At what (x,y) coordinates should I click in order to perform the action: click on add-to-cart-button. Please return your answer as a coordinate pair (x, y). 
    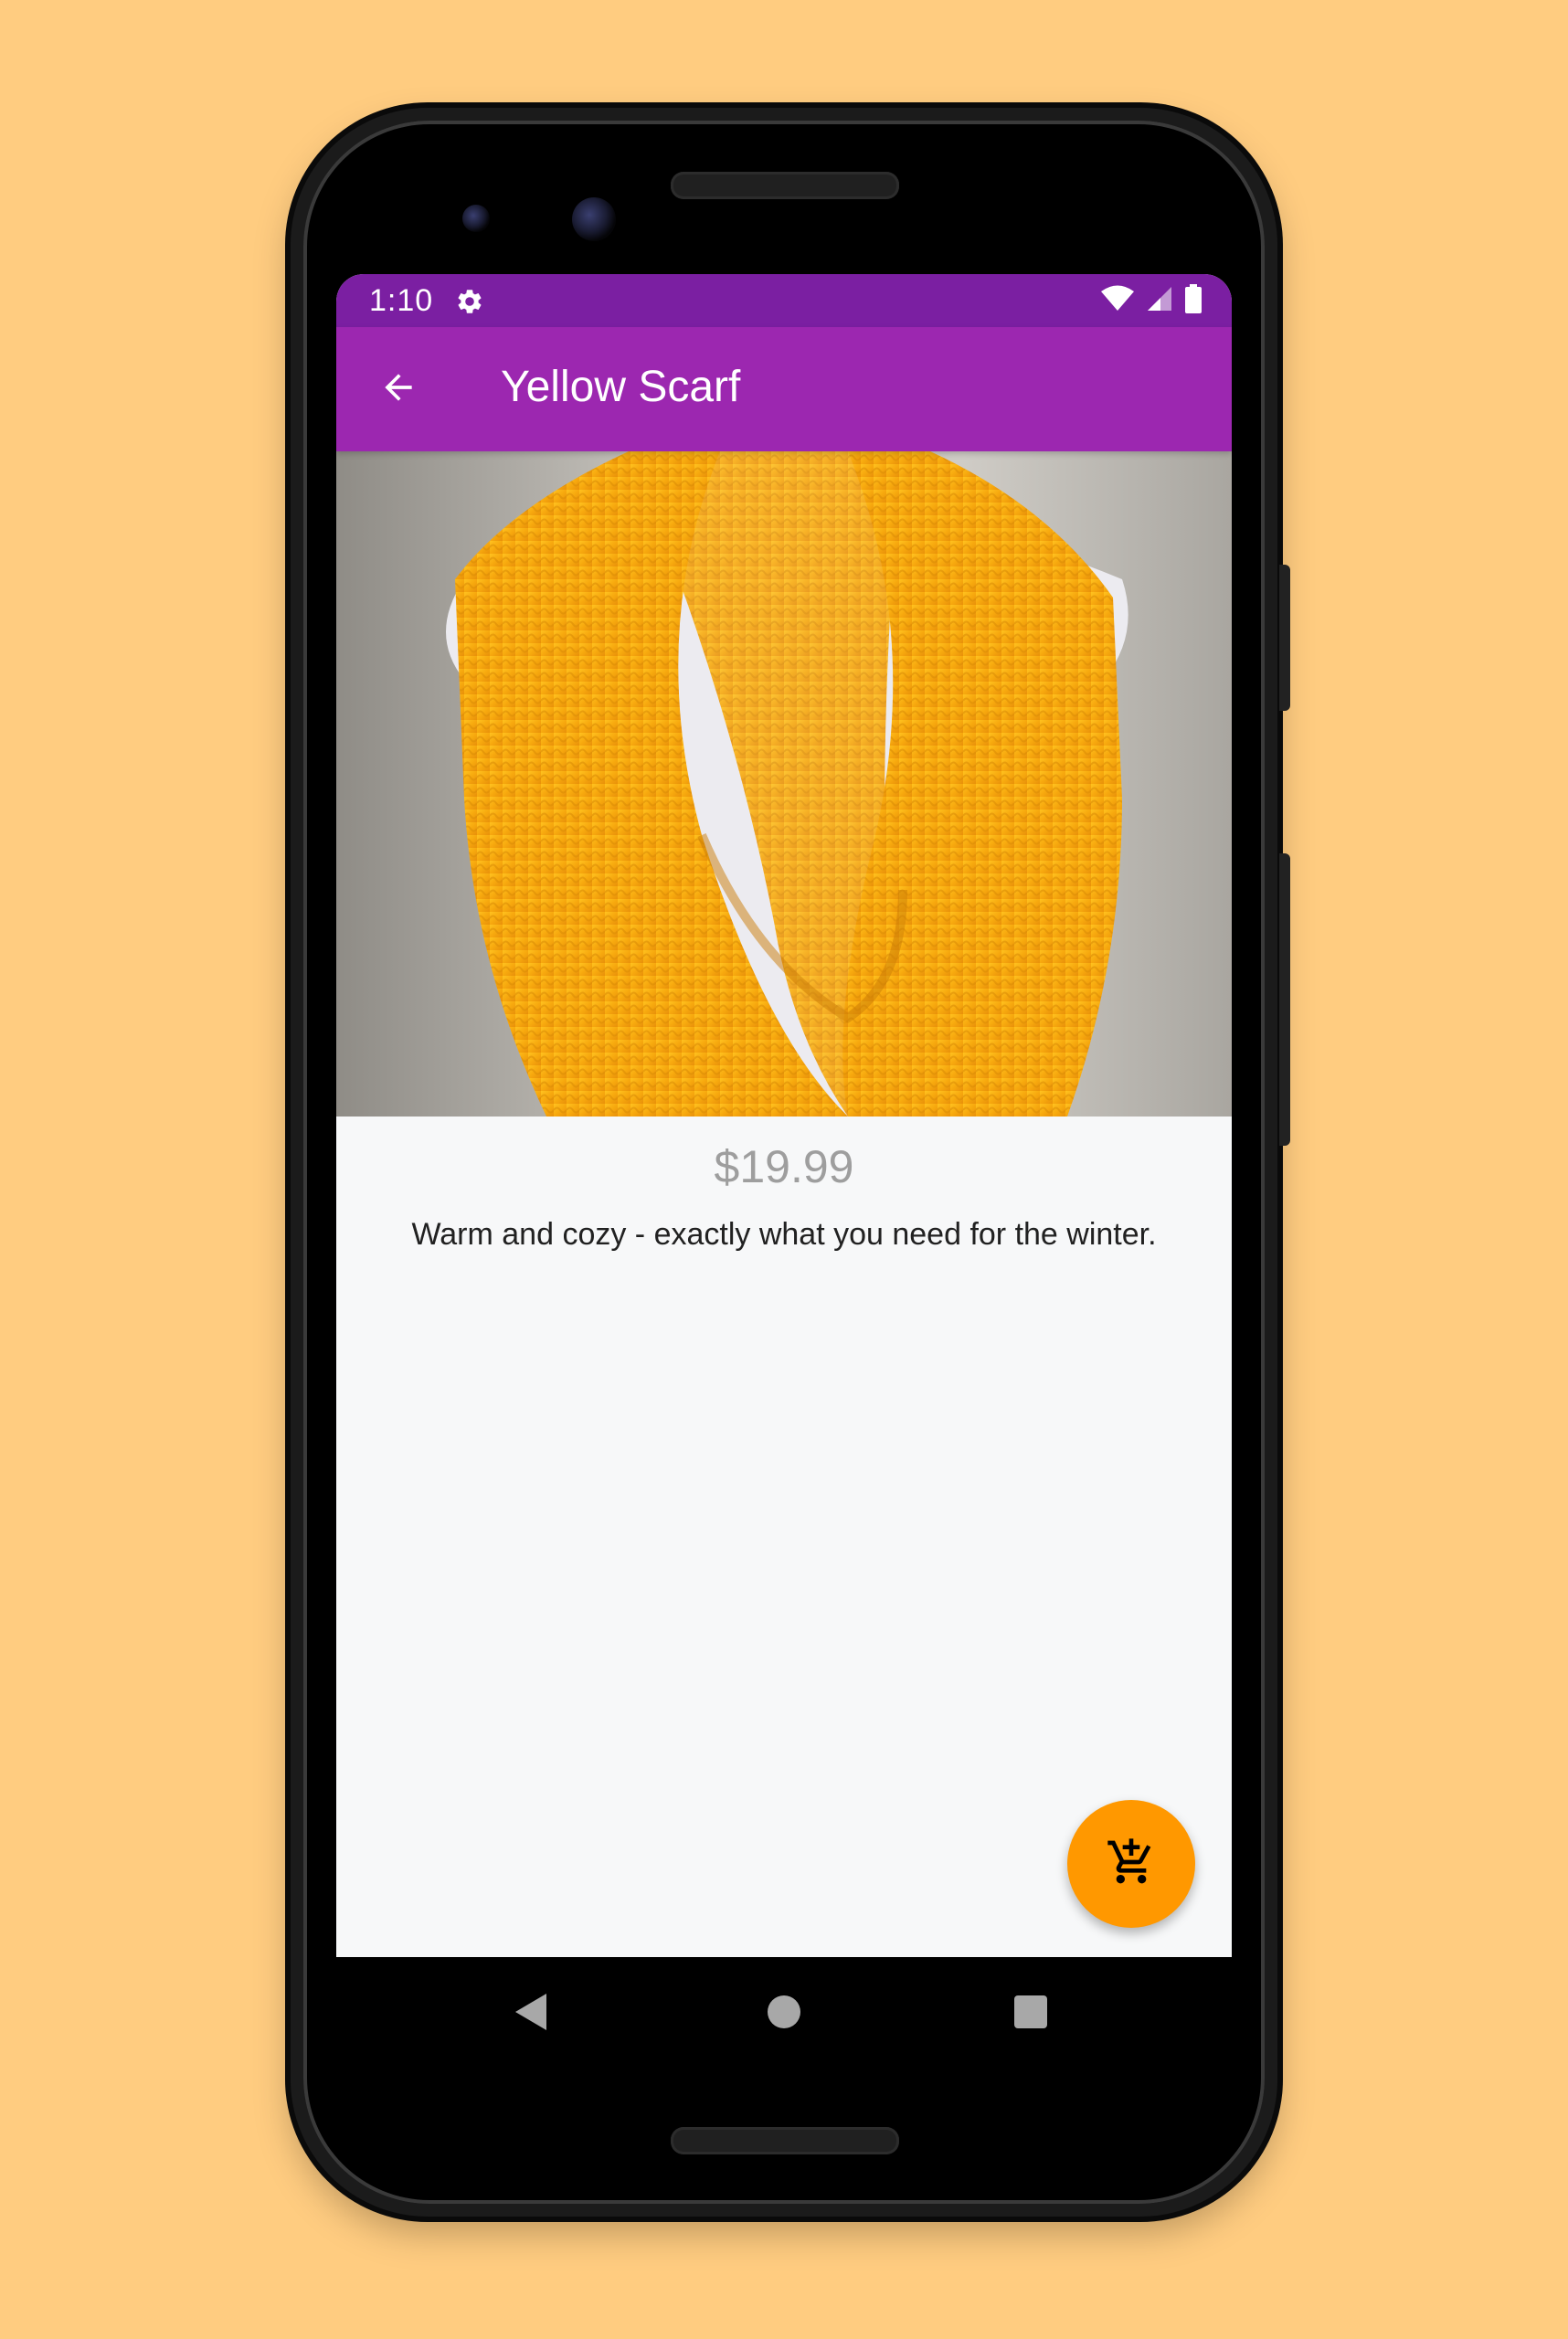
    Looking at the image, I should click on (1131, 1864).